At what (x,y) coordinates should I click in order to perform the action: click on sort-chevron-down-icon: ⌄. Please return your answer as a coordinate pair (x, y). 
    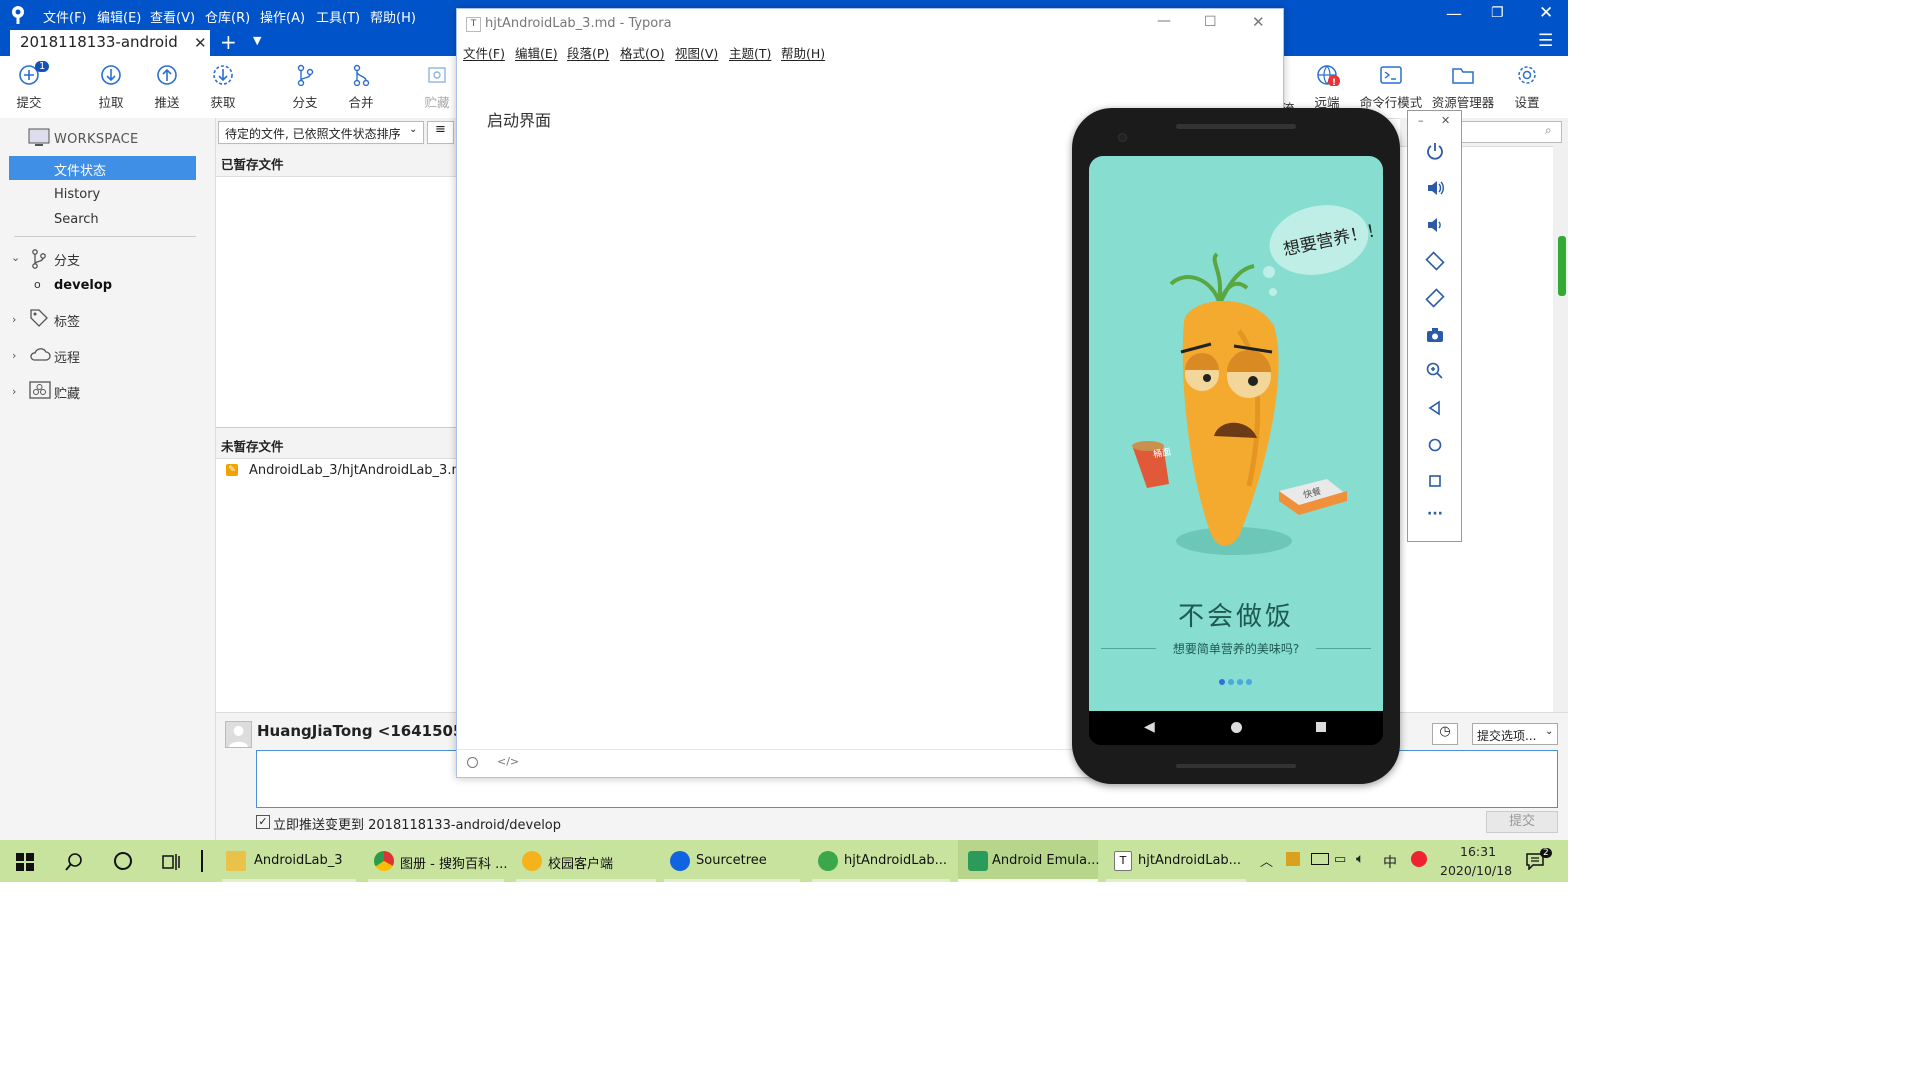
    Looking at the image, I should click on (413, 129).